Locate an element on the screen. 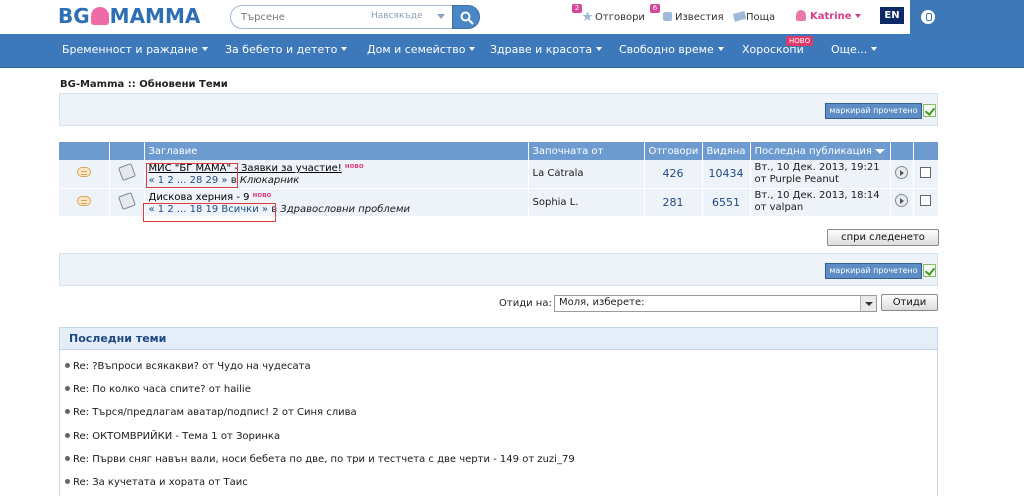 This screenshot has height=496, width=1024. sort-desc-icon is located at coordinates (879, 151).